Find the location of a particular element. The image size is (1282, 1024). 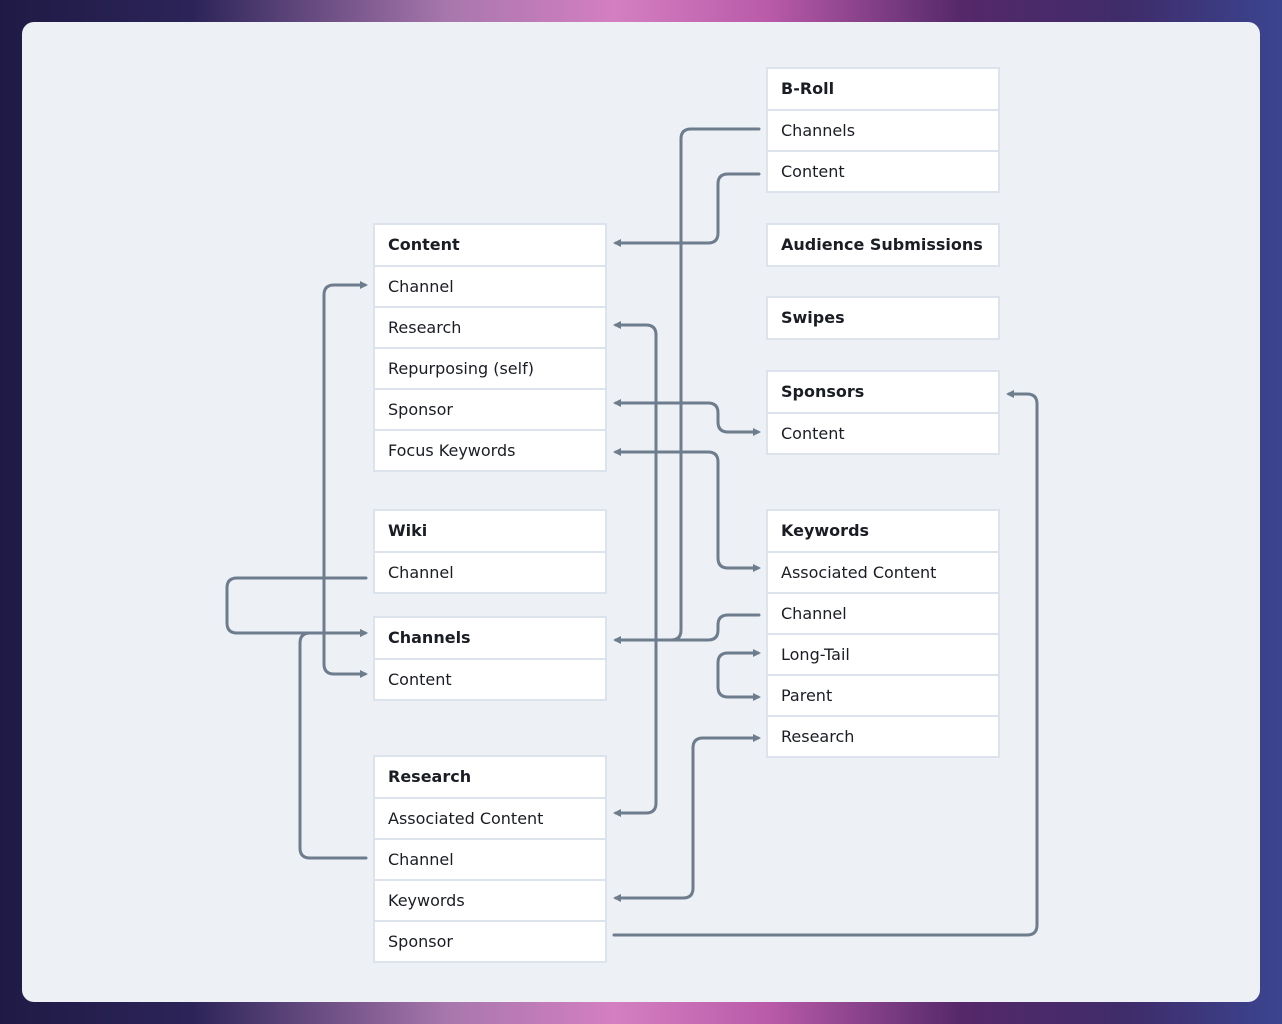

connector-broll-channels is located at coordinates (687, 385).